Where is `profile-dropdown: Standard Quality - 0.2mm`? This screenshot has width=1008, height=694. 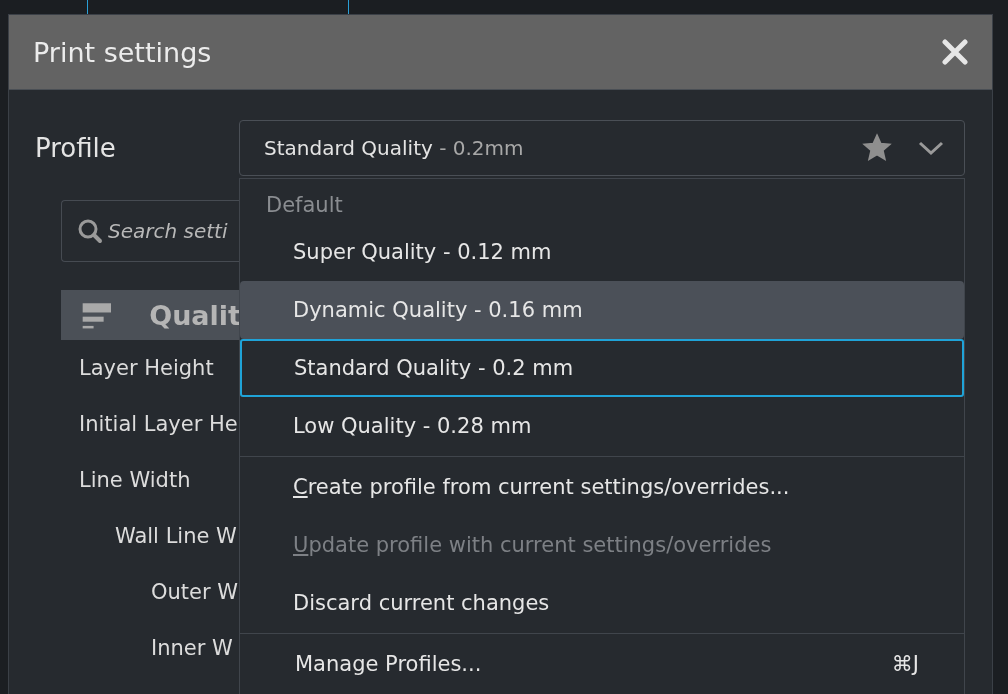
profile-dropdown: Standard Quality - 0.2mm is located at coordinates (602, 148).